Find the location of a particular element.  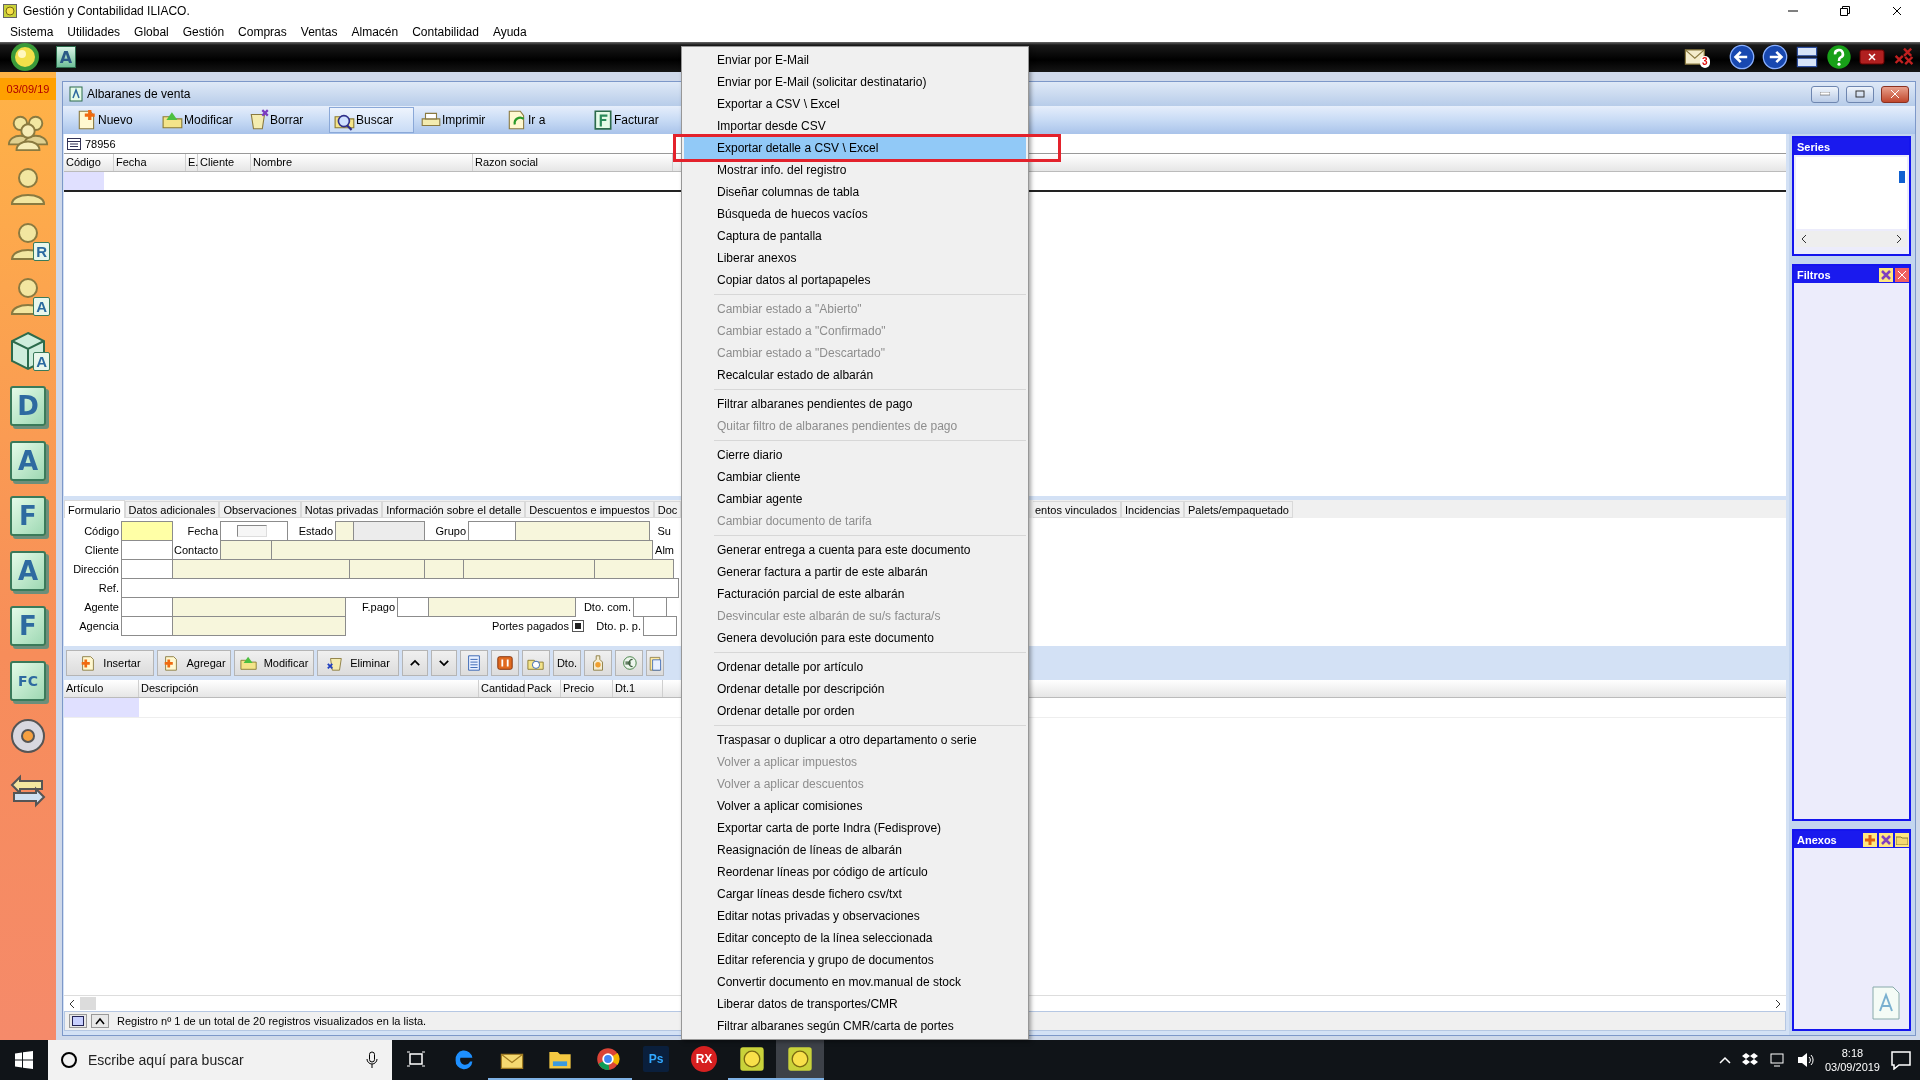

menu-item: Traspasar o duplicar a otro departamento o serie is located at coordinates (855, 740).